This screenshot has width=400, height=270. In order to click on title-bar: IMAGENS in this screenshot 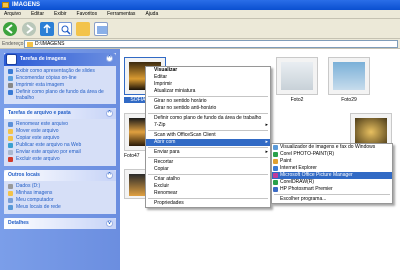, I will do `click(200, 5)`.